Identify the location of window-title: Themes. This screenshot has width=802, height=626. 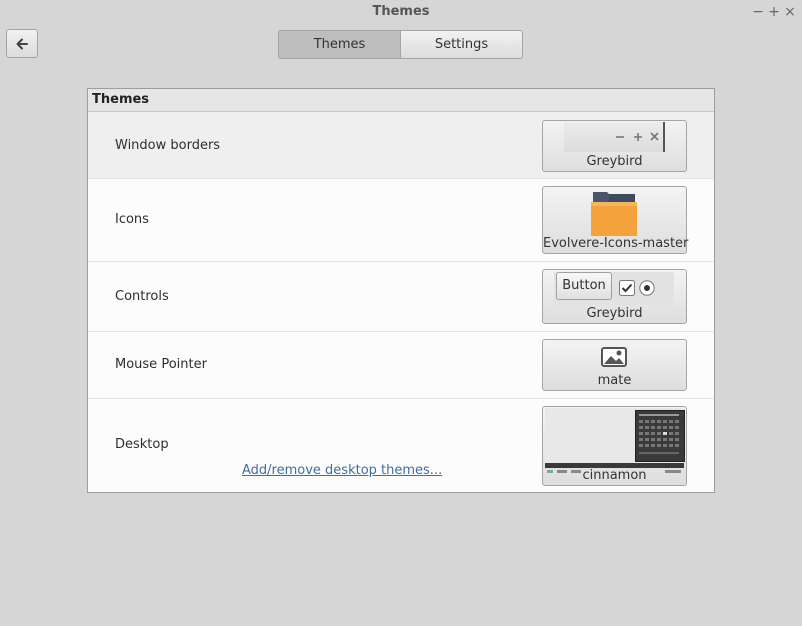
(401, 11).